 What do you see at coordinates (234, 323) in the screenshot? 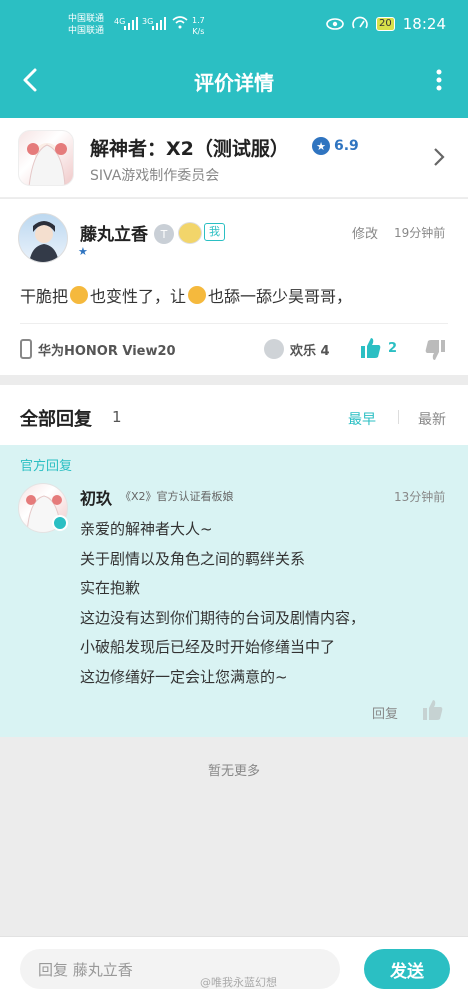
I see `divider` at bounding box center [234, 323].